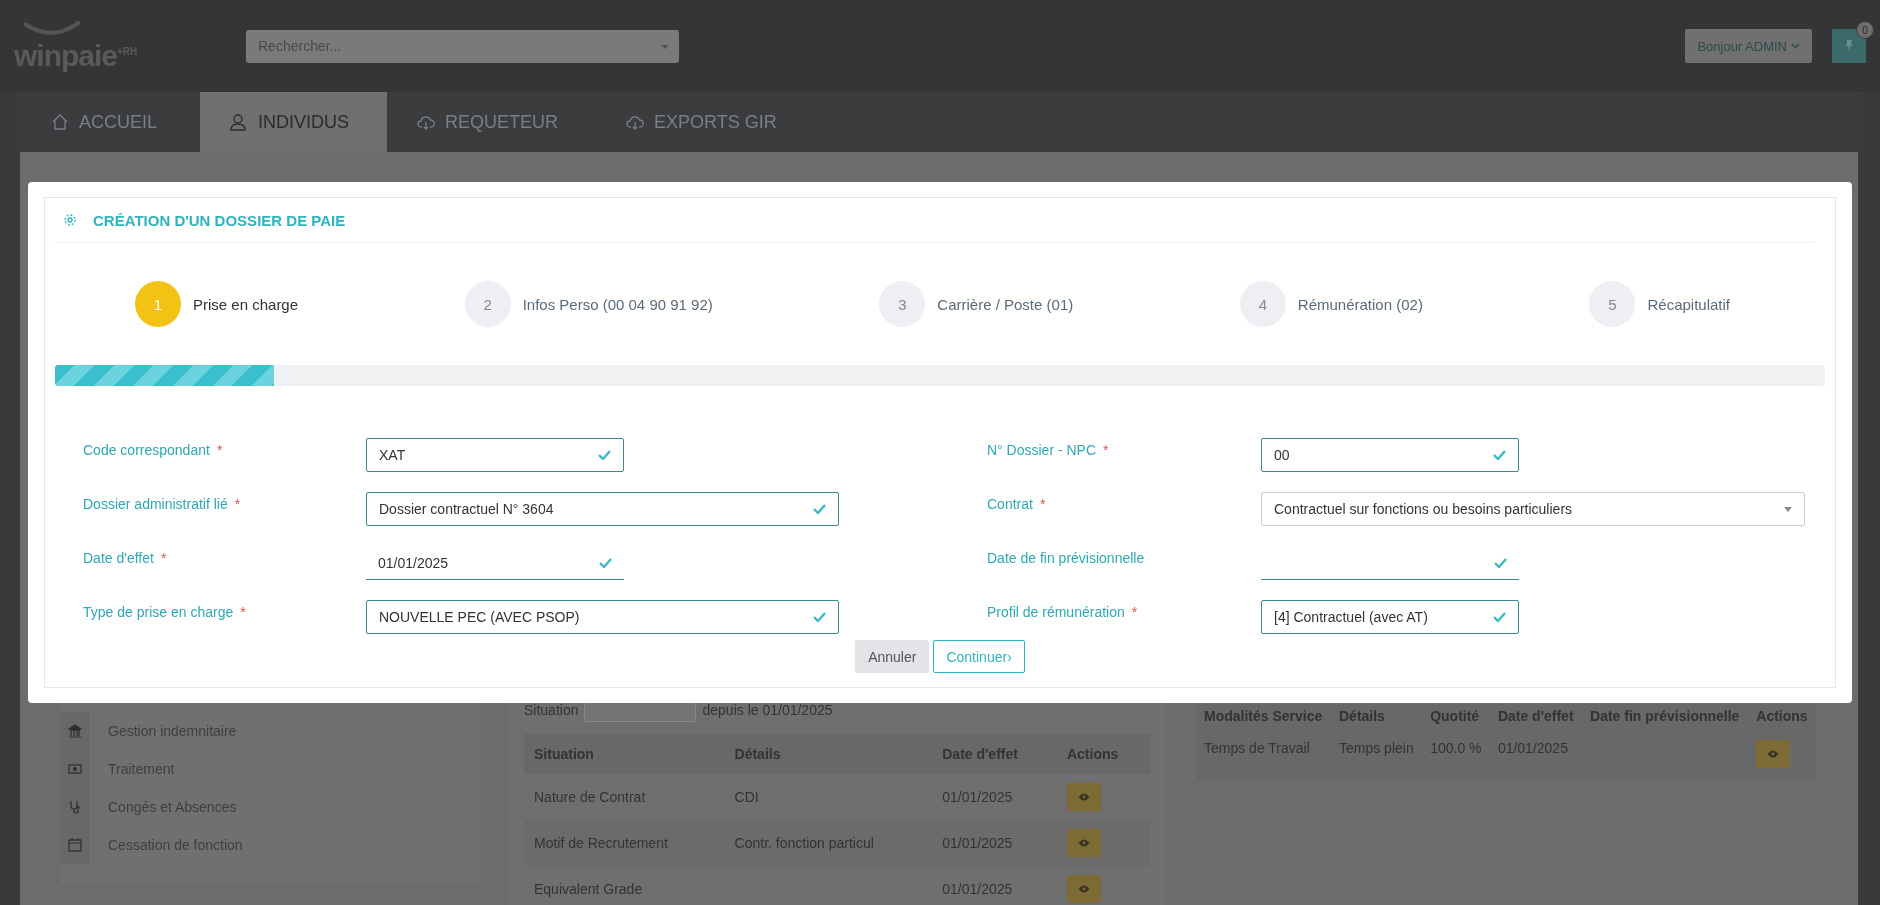 Image resolution: width=1880 pixels, height=905 pixels. Describe the element at coordinates (746, 797) in the screenshot. I see `table-cell: CDI` at that location.